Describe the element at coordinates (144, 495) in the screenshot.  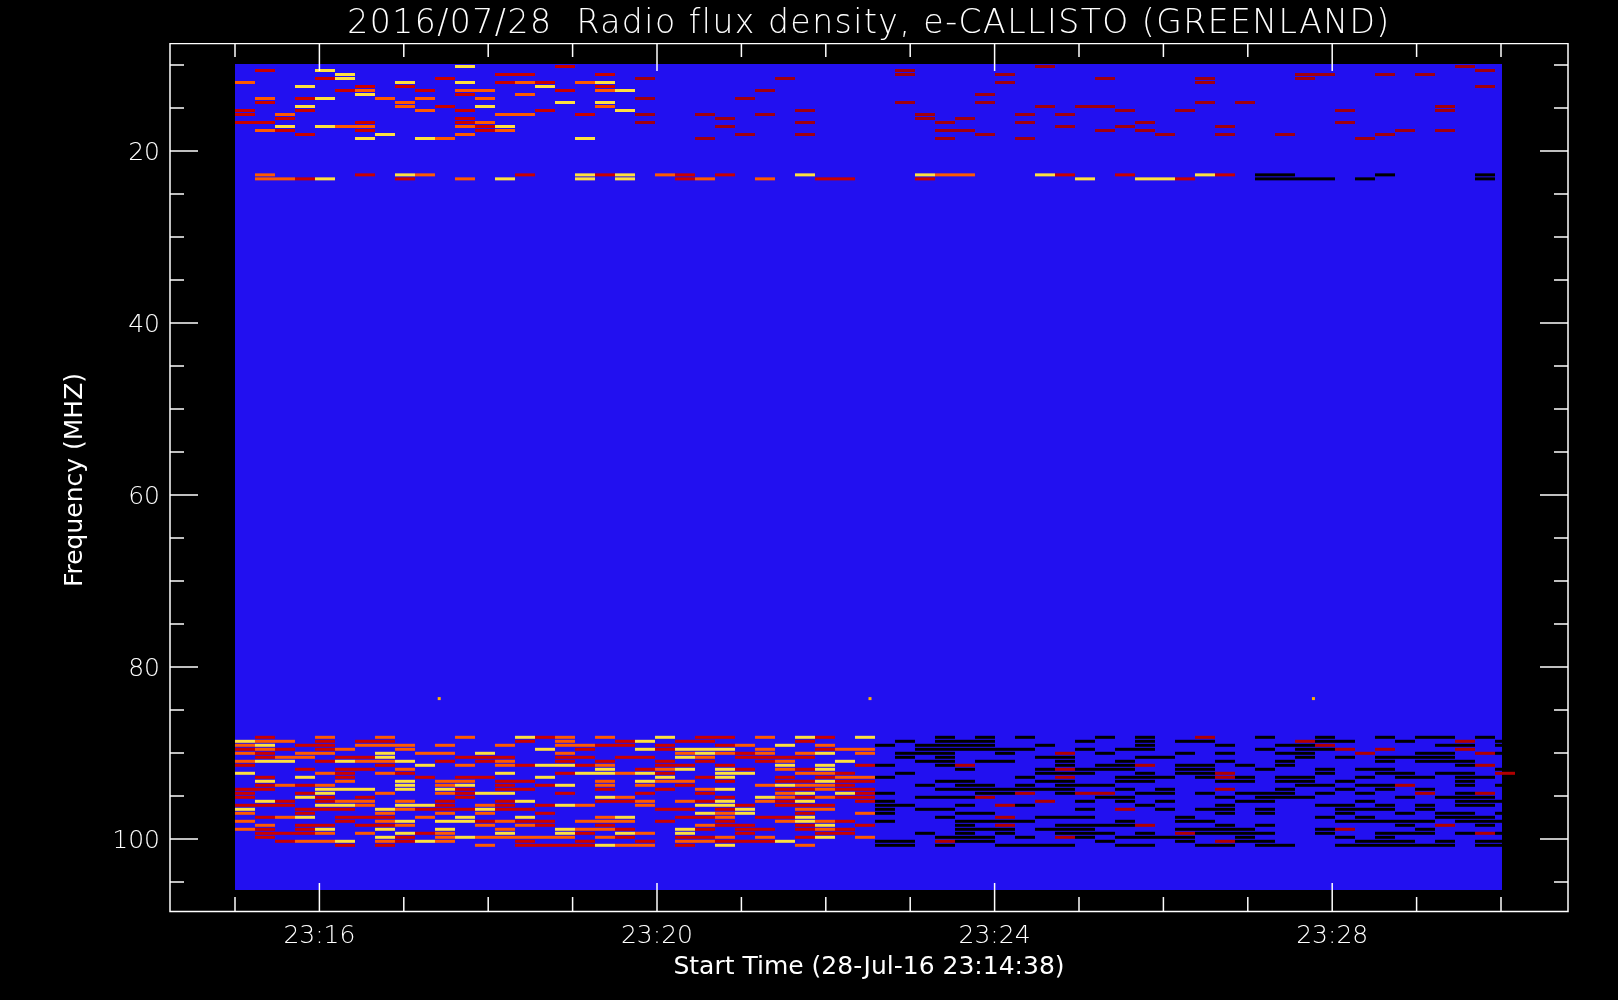
I see `tick-label: 60` at that location.